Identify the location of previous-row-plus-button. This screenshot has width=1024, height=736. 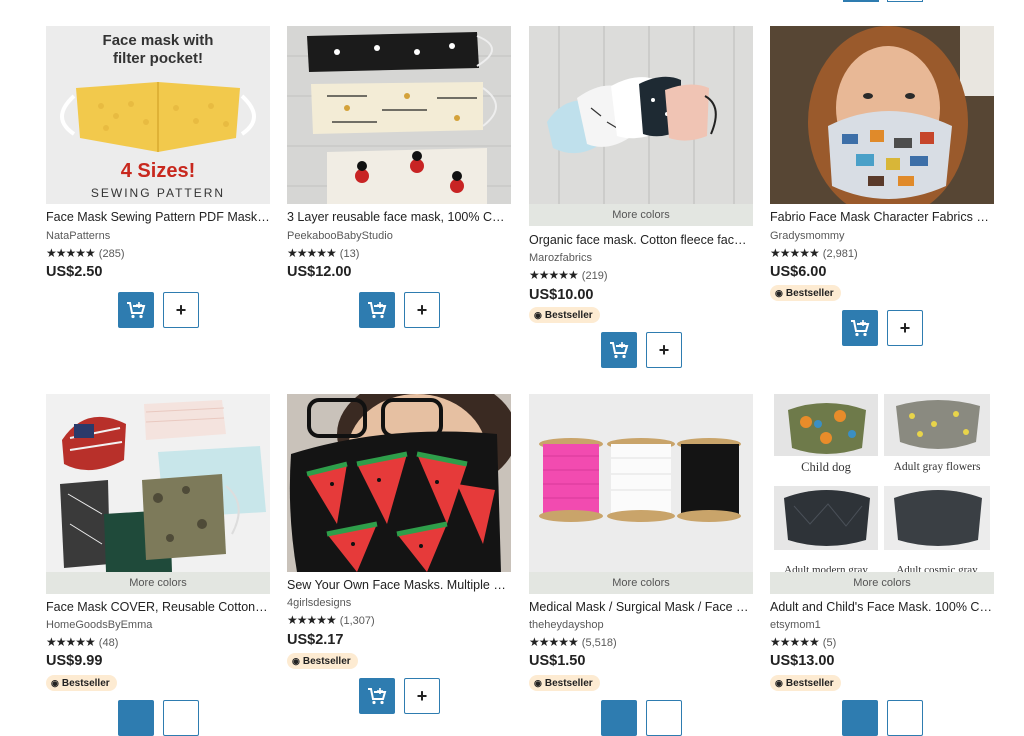
(905, 1).